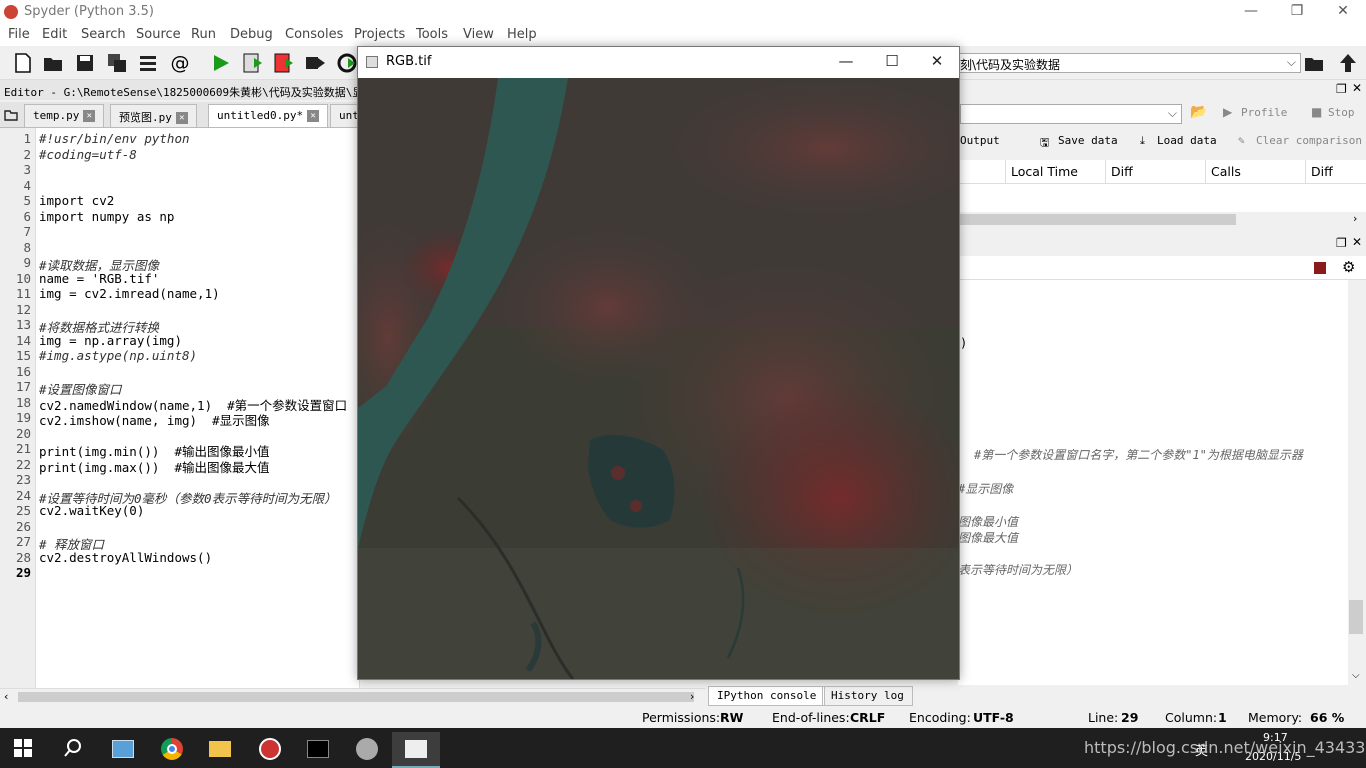  What do you see at coordinates (110, 340) in the screenshot?
I see `code-line: img = np.array(img)` at bounding box center [110, 340].